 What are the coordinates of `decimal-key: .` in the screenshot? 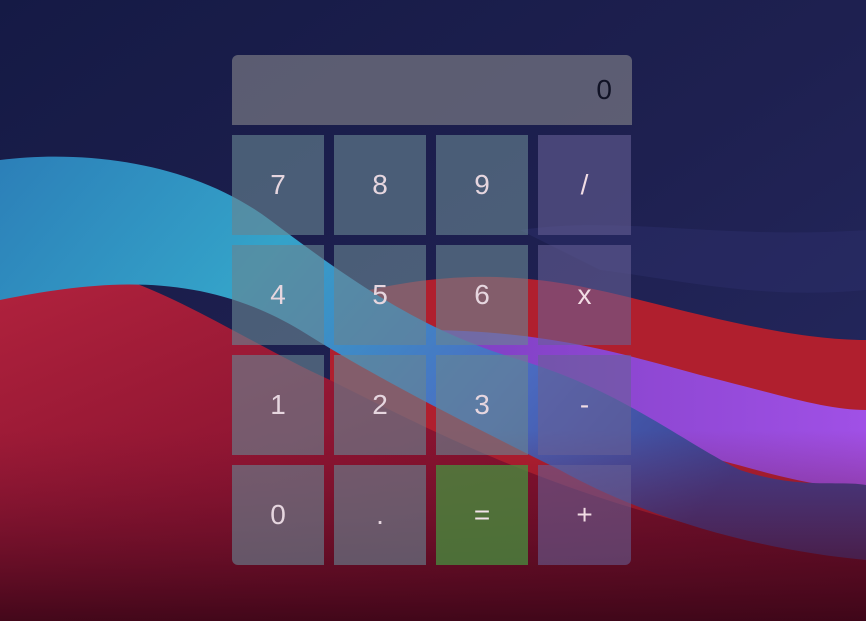 It's located at (380, 515).